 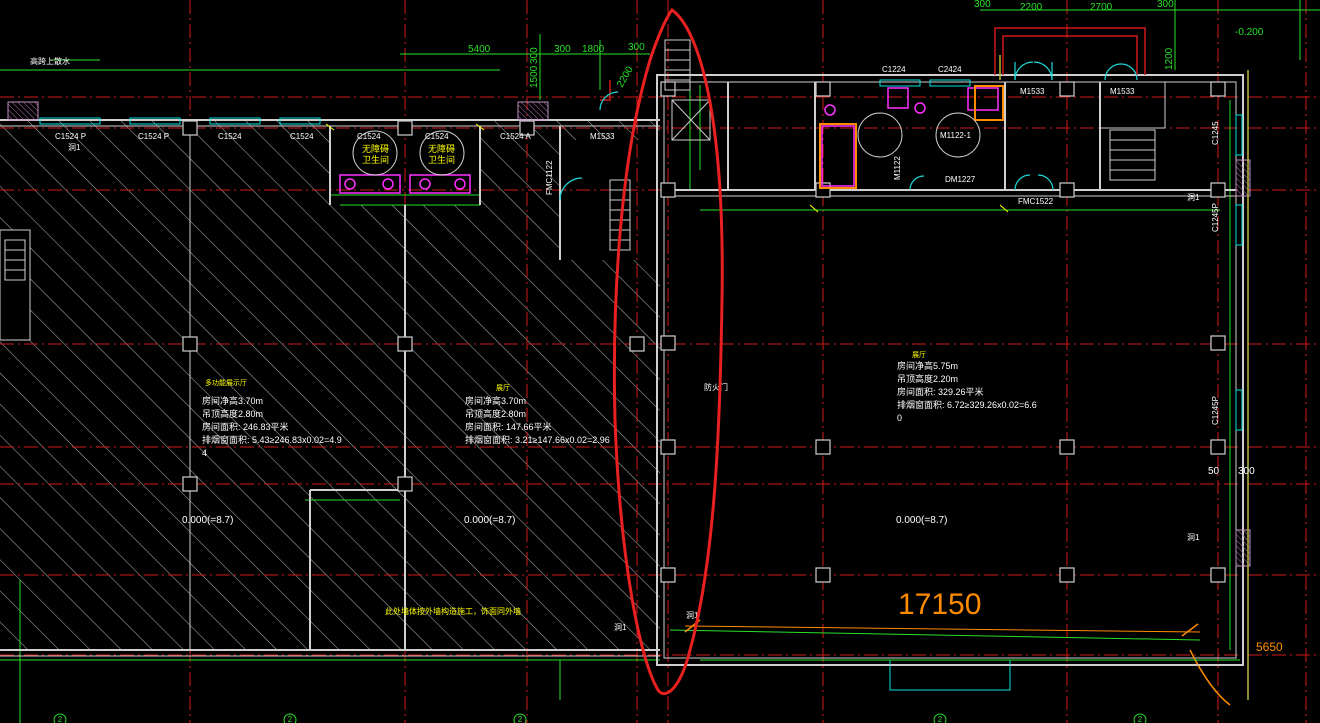 What do you see at coordinates (1269, 647) in the screenshot?
I see `dimension-5650: 5650` at bounding box center [1269, 647].